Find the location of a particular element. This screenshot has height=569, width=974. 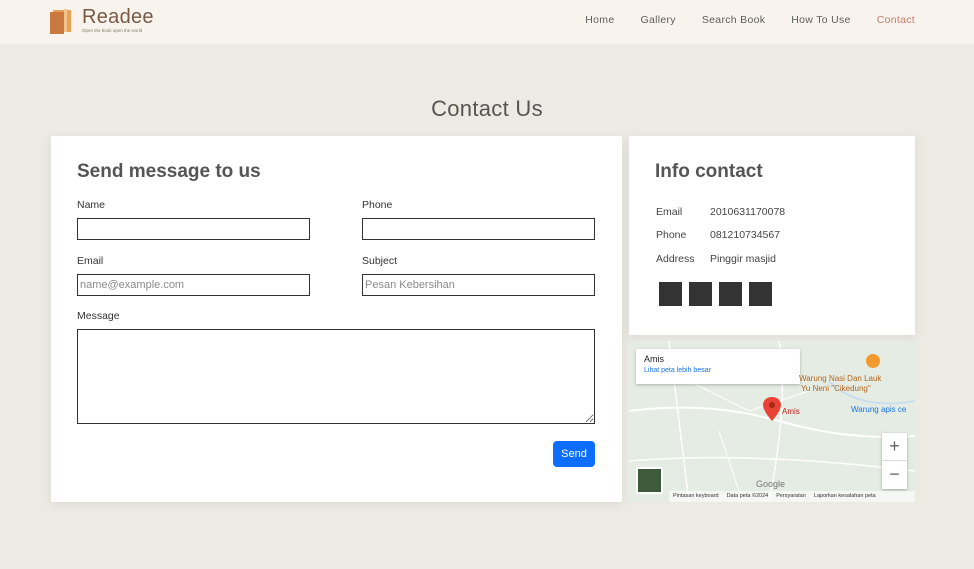

info-row-phone: Phone 081210734567 is located at coordinates (718, 235).